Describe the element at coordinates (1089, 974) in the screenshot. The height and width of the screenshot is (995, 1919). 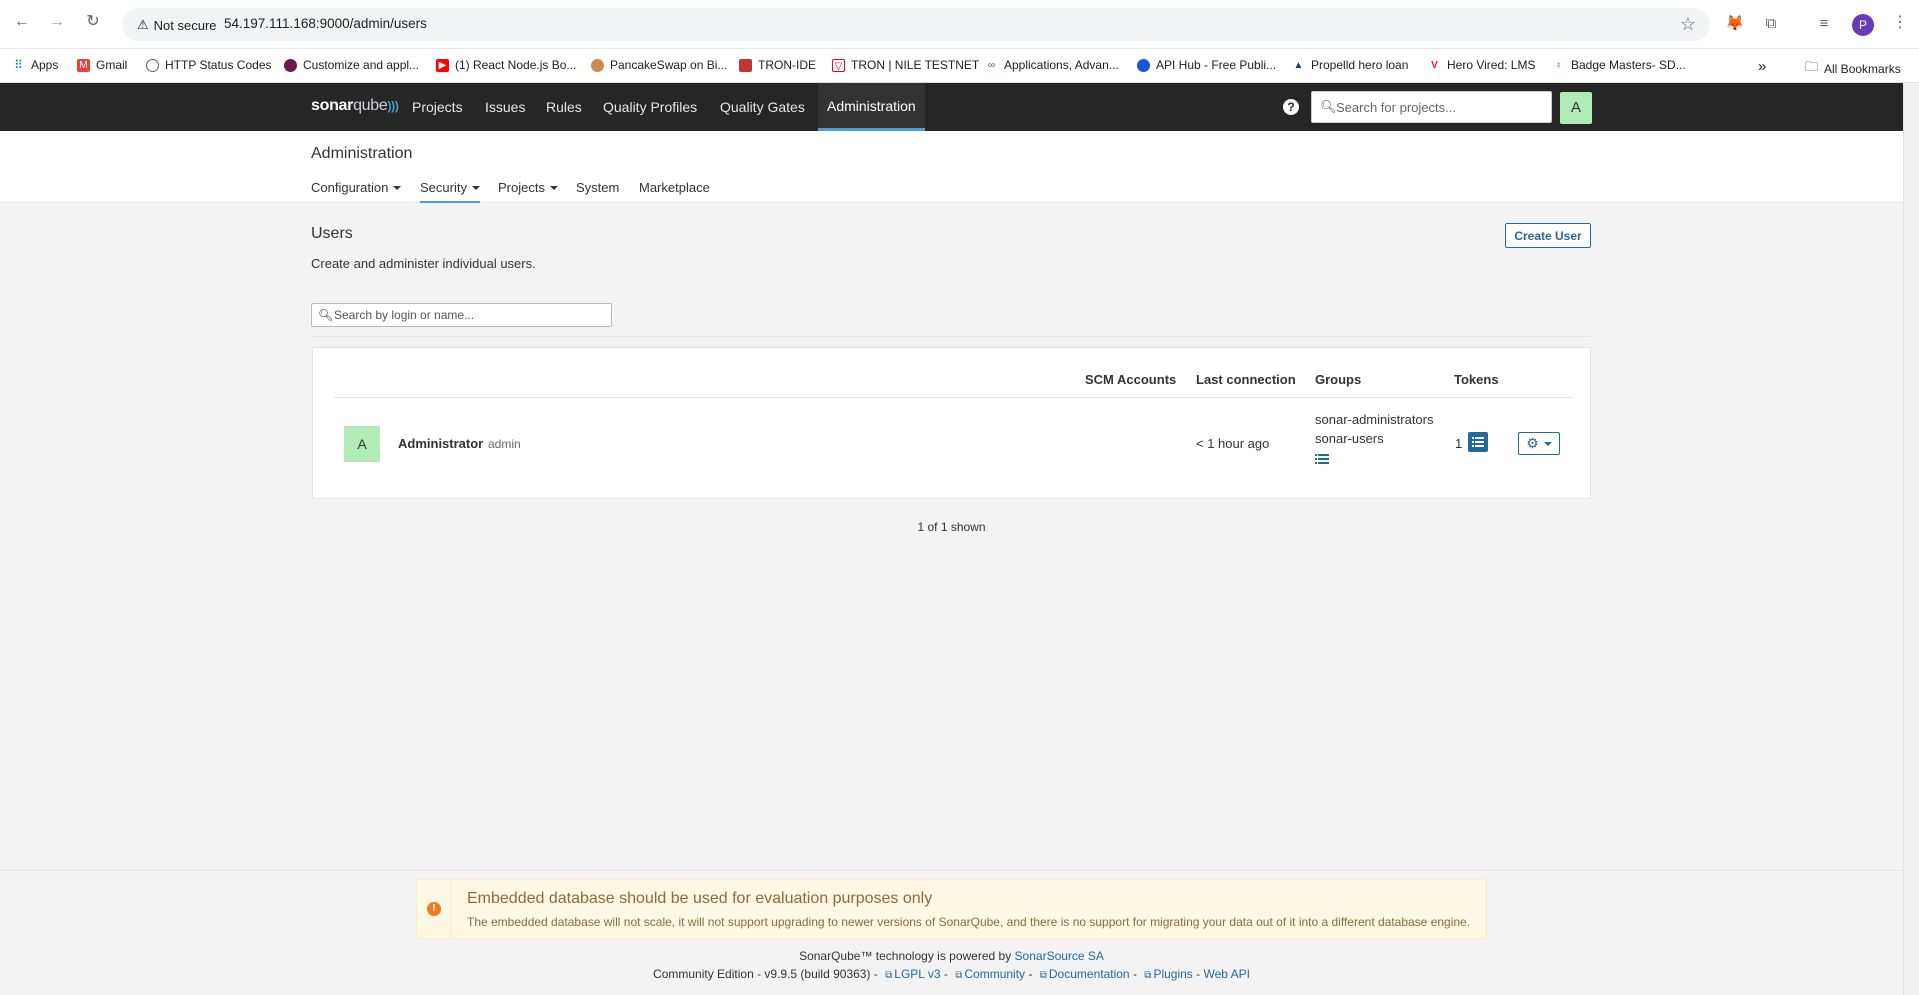
I see `documentation-link: Documentation` at that location.